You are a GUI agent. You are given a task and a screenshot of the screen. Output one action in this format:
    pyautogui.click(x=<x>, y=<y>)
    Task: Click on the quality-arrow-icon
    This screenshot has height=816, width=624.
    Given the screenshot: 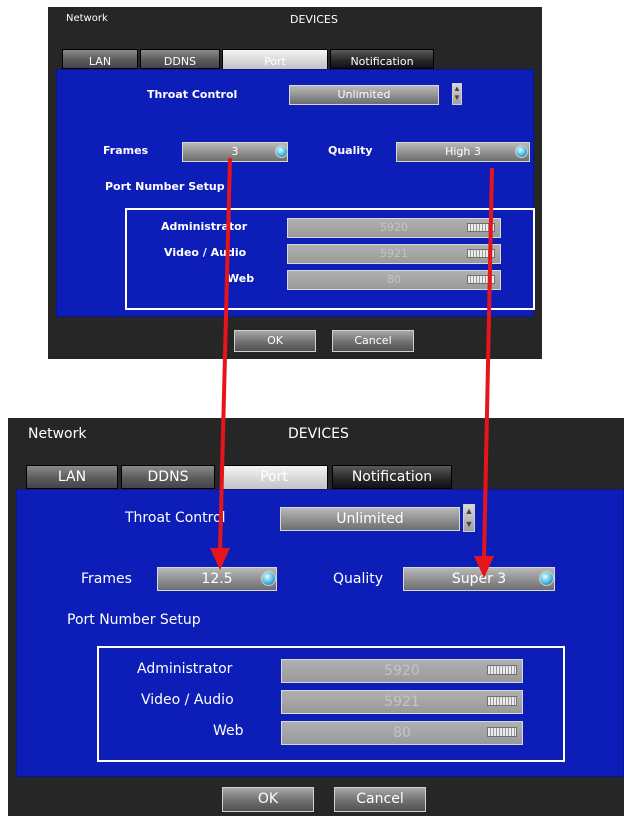 What is the action you would take?
    pyautogui.click(x=484, y=372)
    